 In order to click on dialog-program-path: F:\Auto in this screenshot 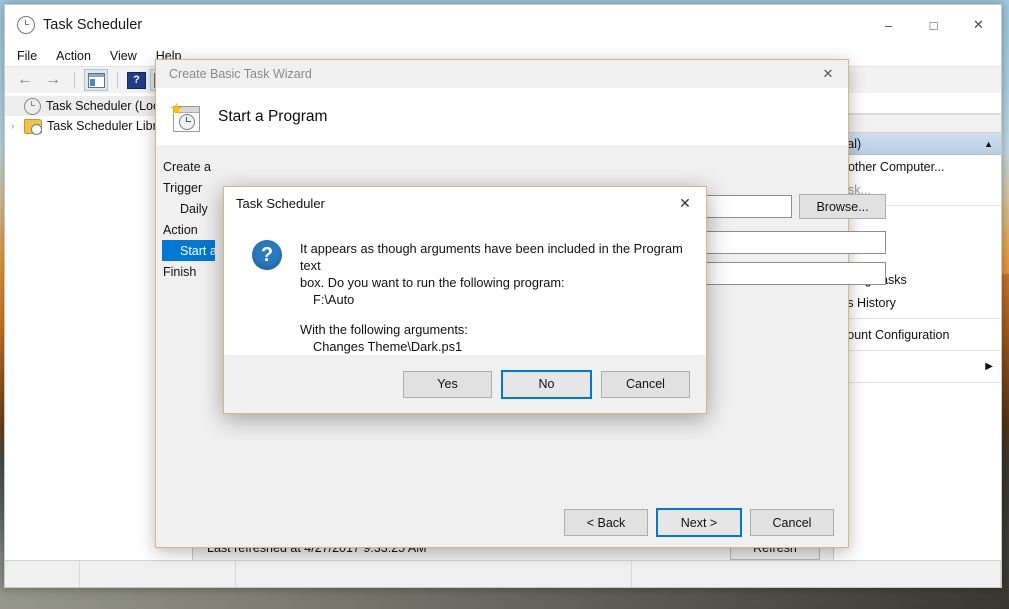, I will do `click(334, 299)`.